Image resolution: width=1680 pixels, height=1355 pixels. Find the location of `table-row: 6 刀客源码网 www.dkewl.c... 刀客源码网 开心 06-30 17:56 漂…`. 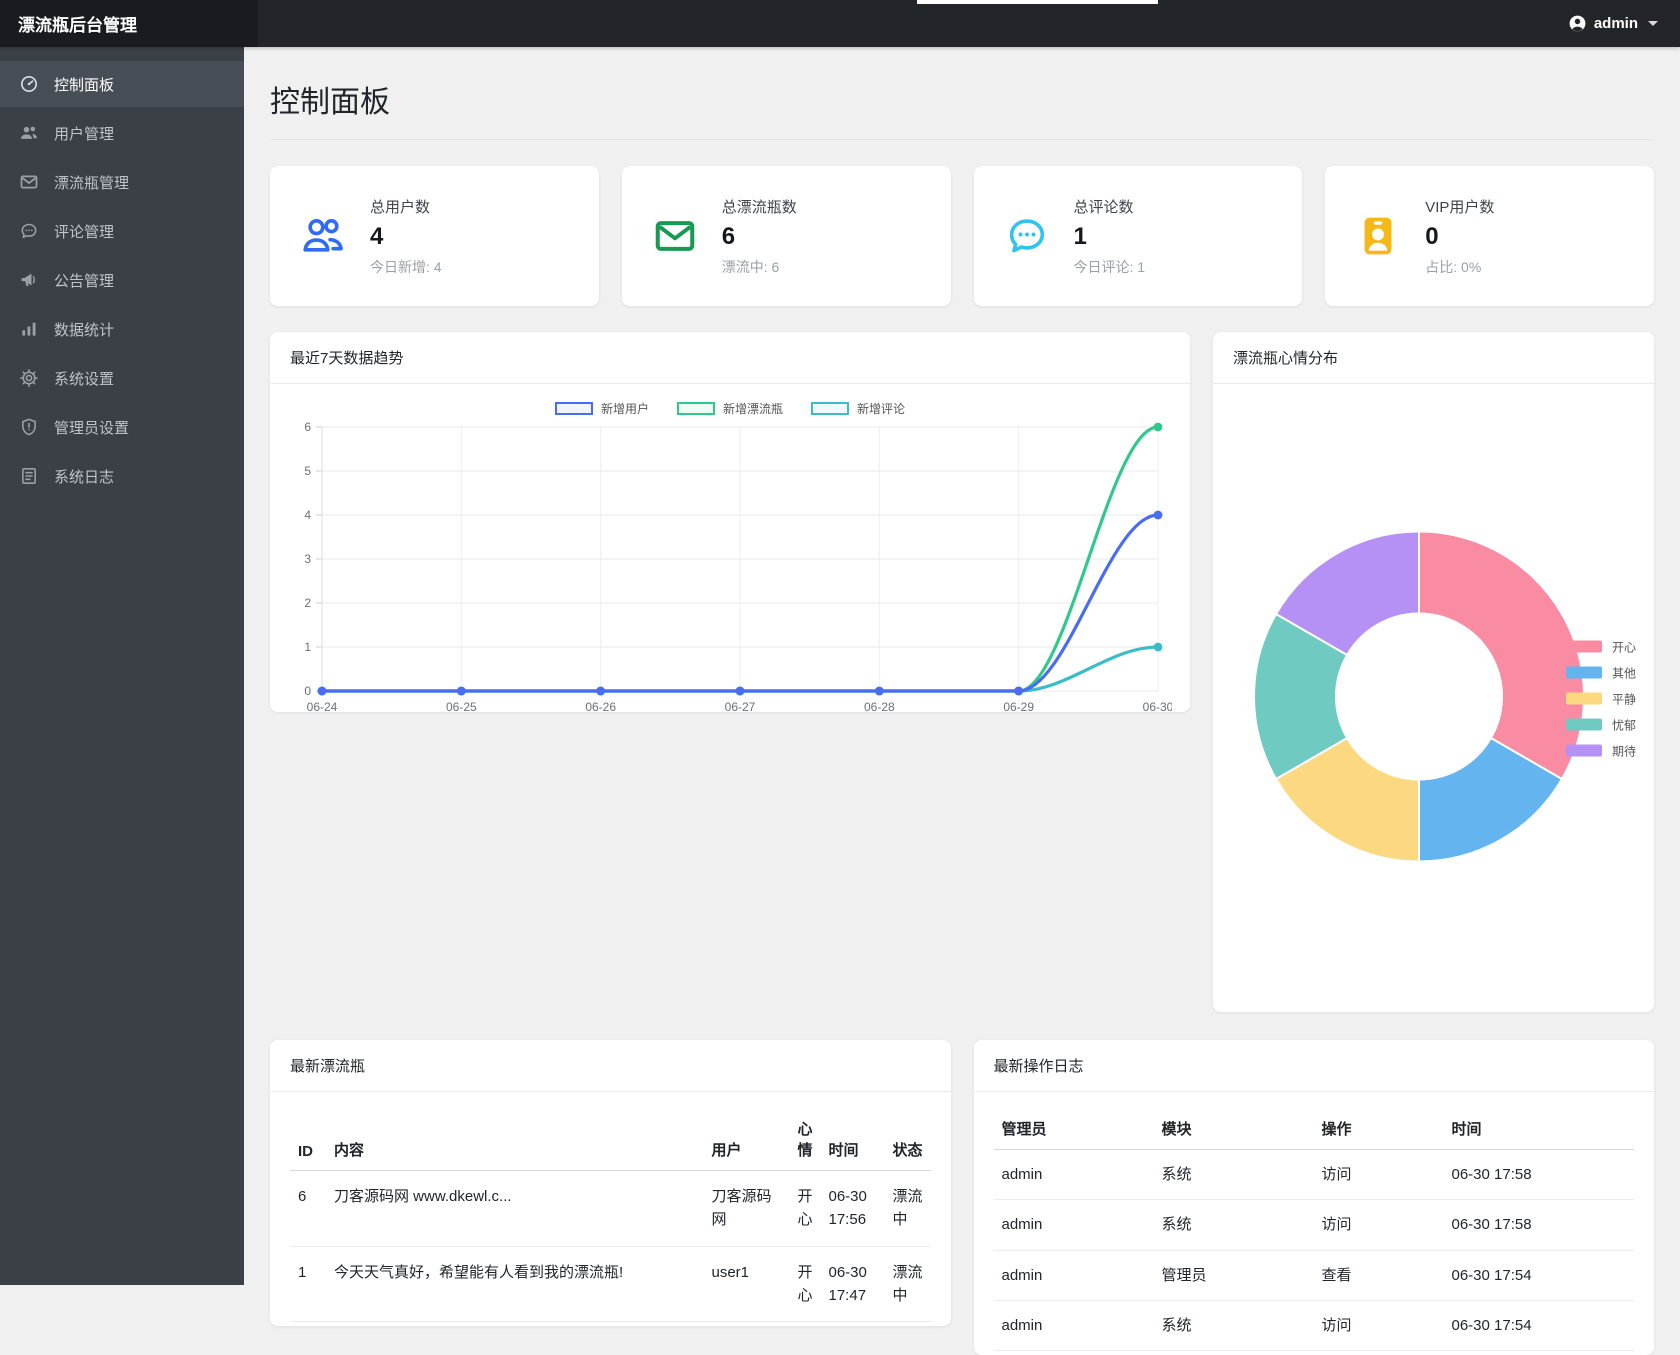

table-row: 6 刀客源码网 www.dkewl.c... 刀客源码网 开心 06-30 17:56 漂… is located at coordinates (610, 1208).